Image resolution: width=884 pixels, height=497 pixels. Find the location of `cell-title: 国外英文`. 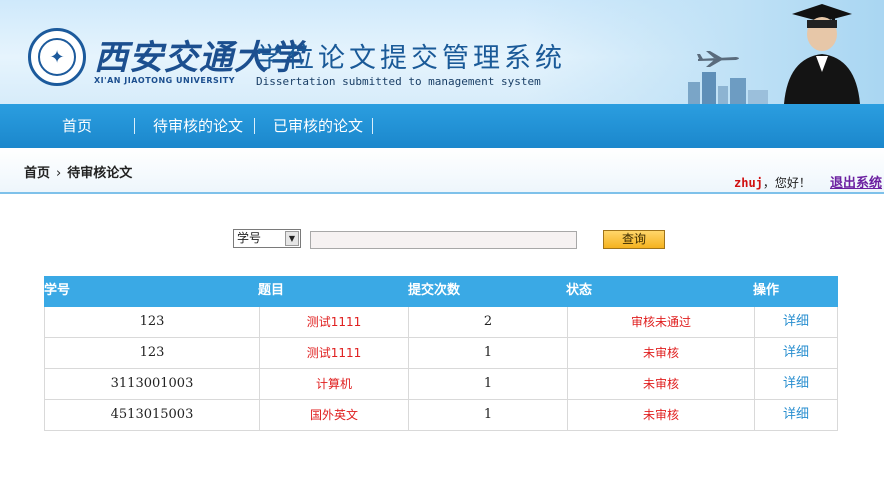

cell-title: 国外英文 is located at coordinates (334, 415).